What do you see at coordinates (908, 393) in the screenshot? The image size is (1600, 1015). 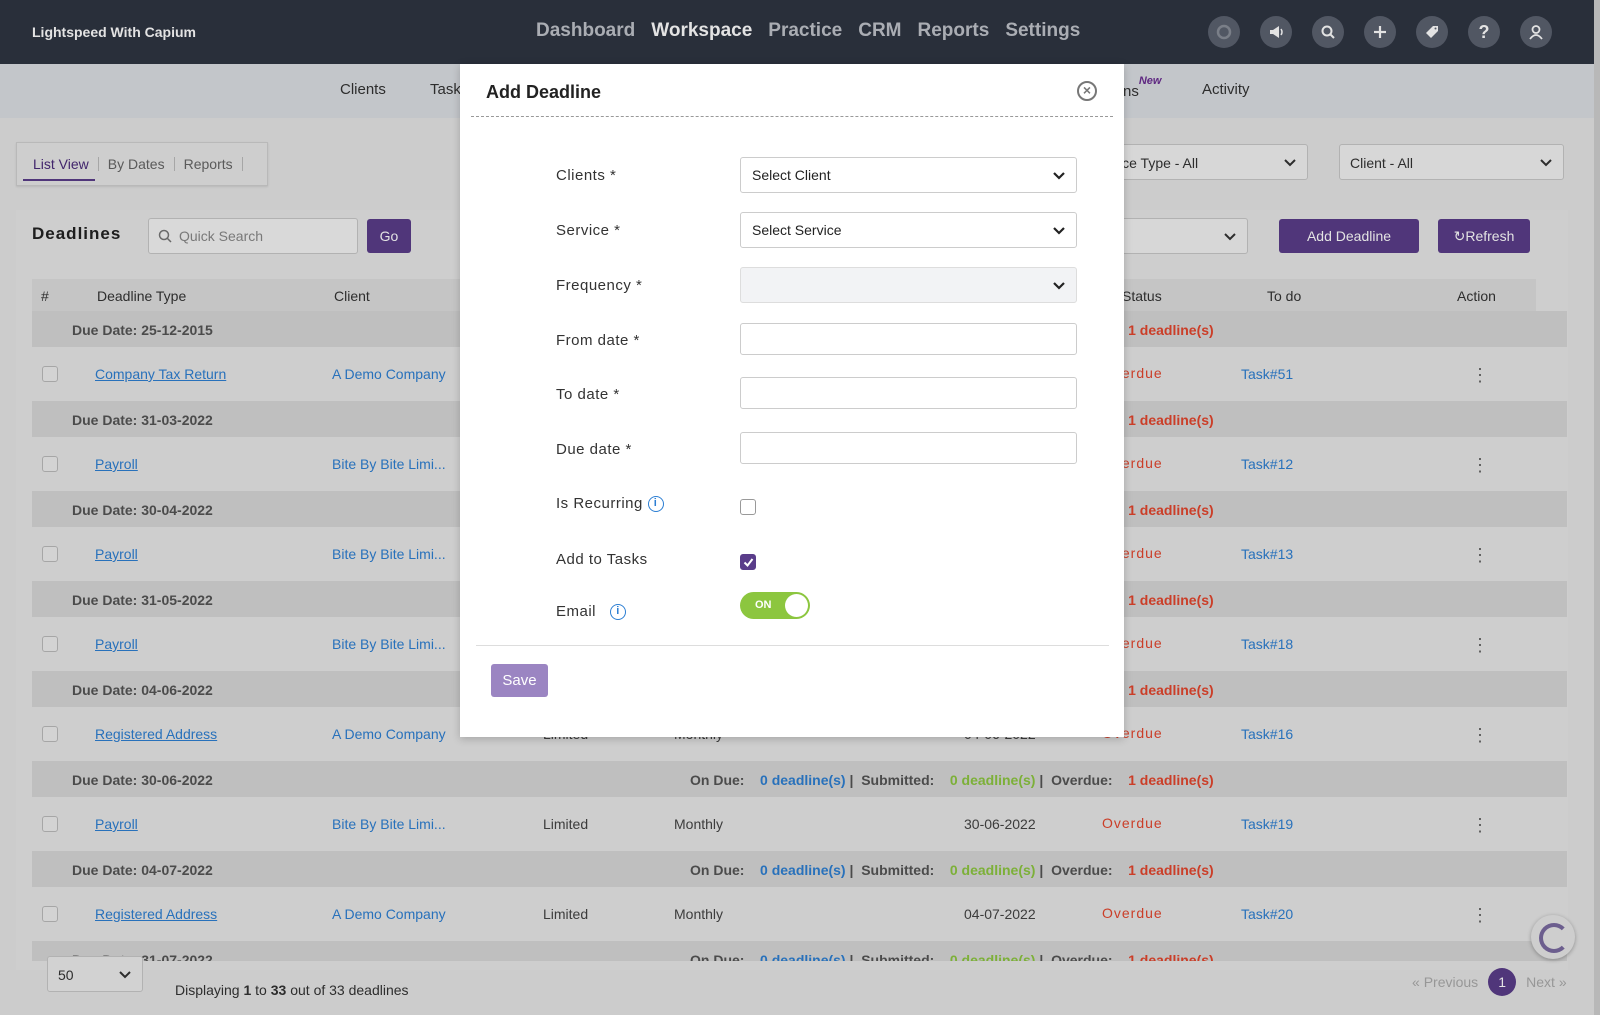 I see `to-date-input` at bounding box center [908, 393].